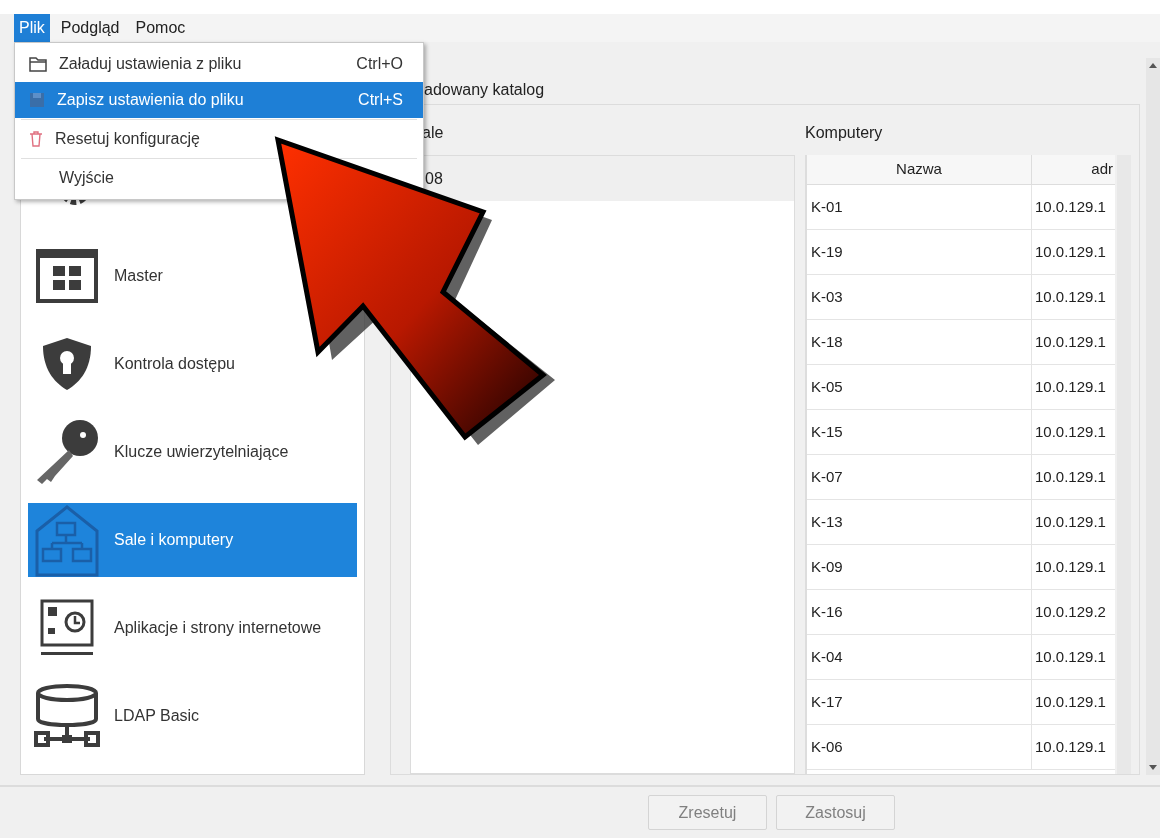 This screenshot has height=838, width=1160. Describe the element at coordinates (90, 28) in the screenshot. I see `menu-item: Podgląd` at that location.